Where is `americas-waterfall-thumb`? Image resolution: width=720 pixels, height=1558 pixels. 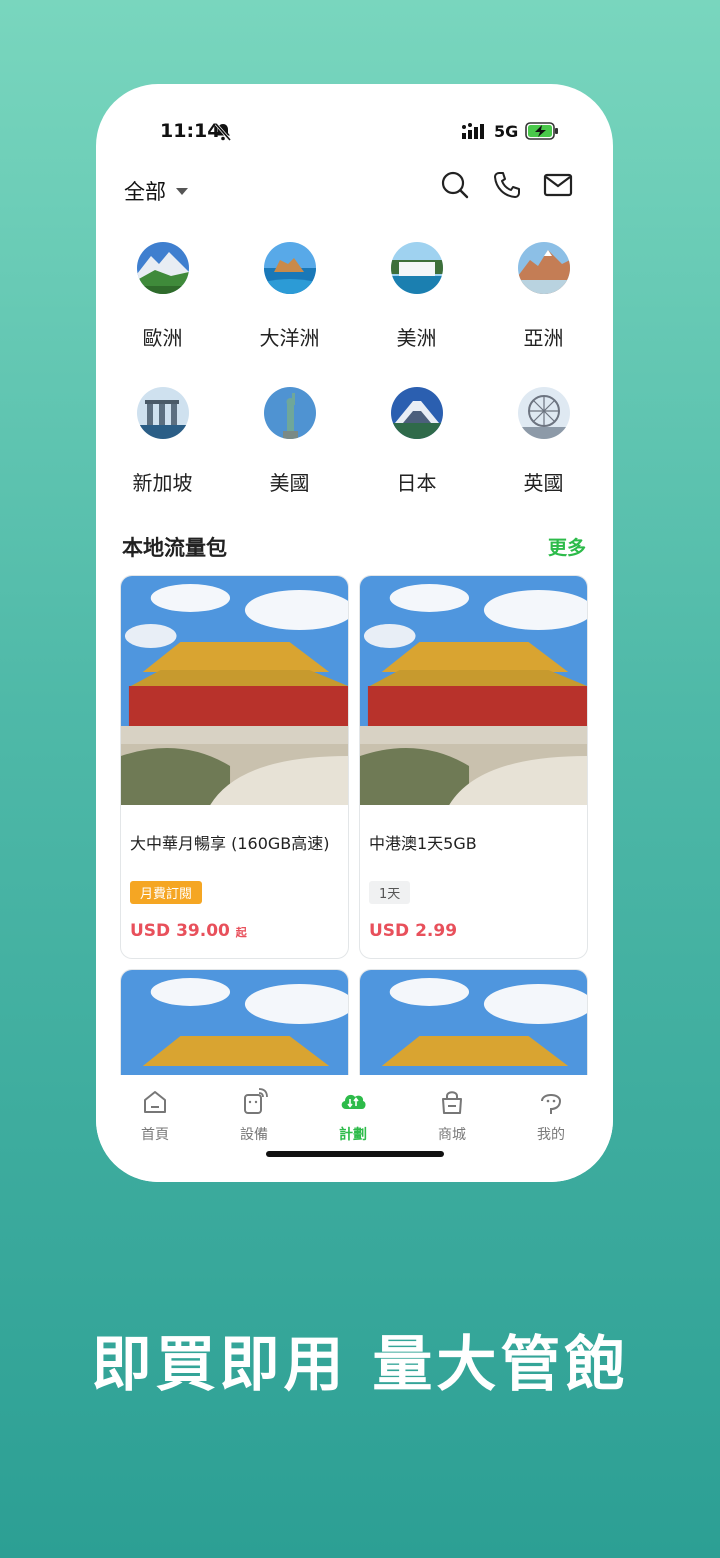
americas-waterfall-thumb is located at coordinates (416, 268).